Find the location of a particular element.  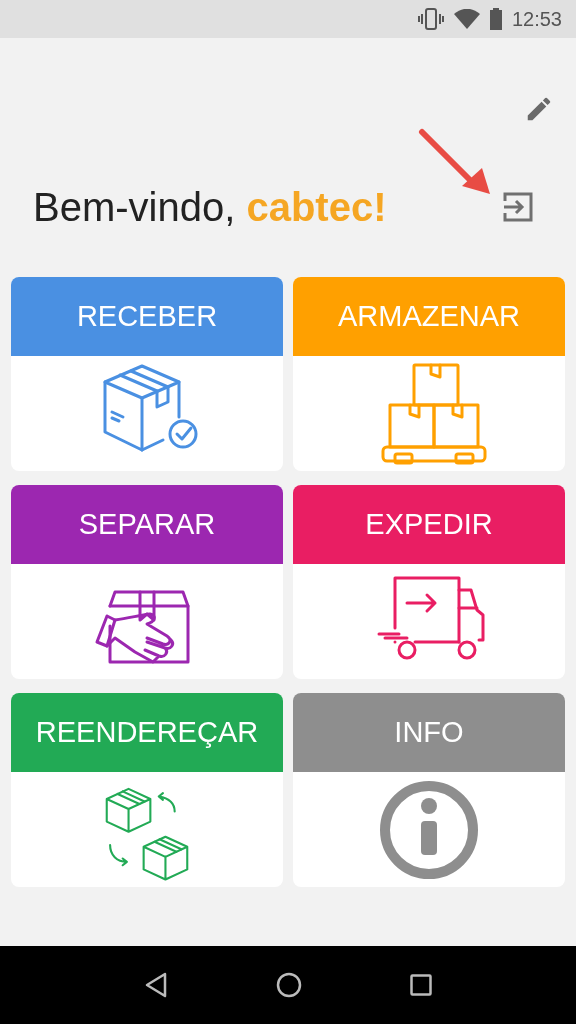

menu-card: RECEBER is located at coordinates (147, 374).